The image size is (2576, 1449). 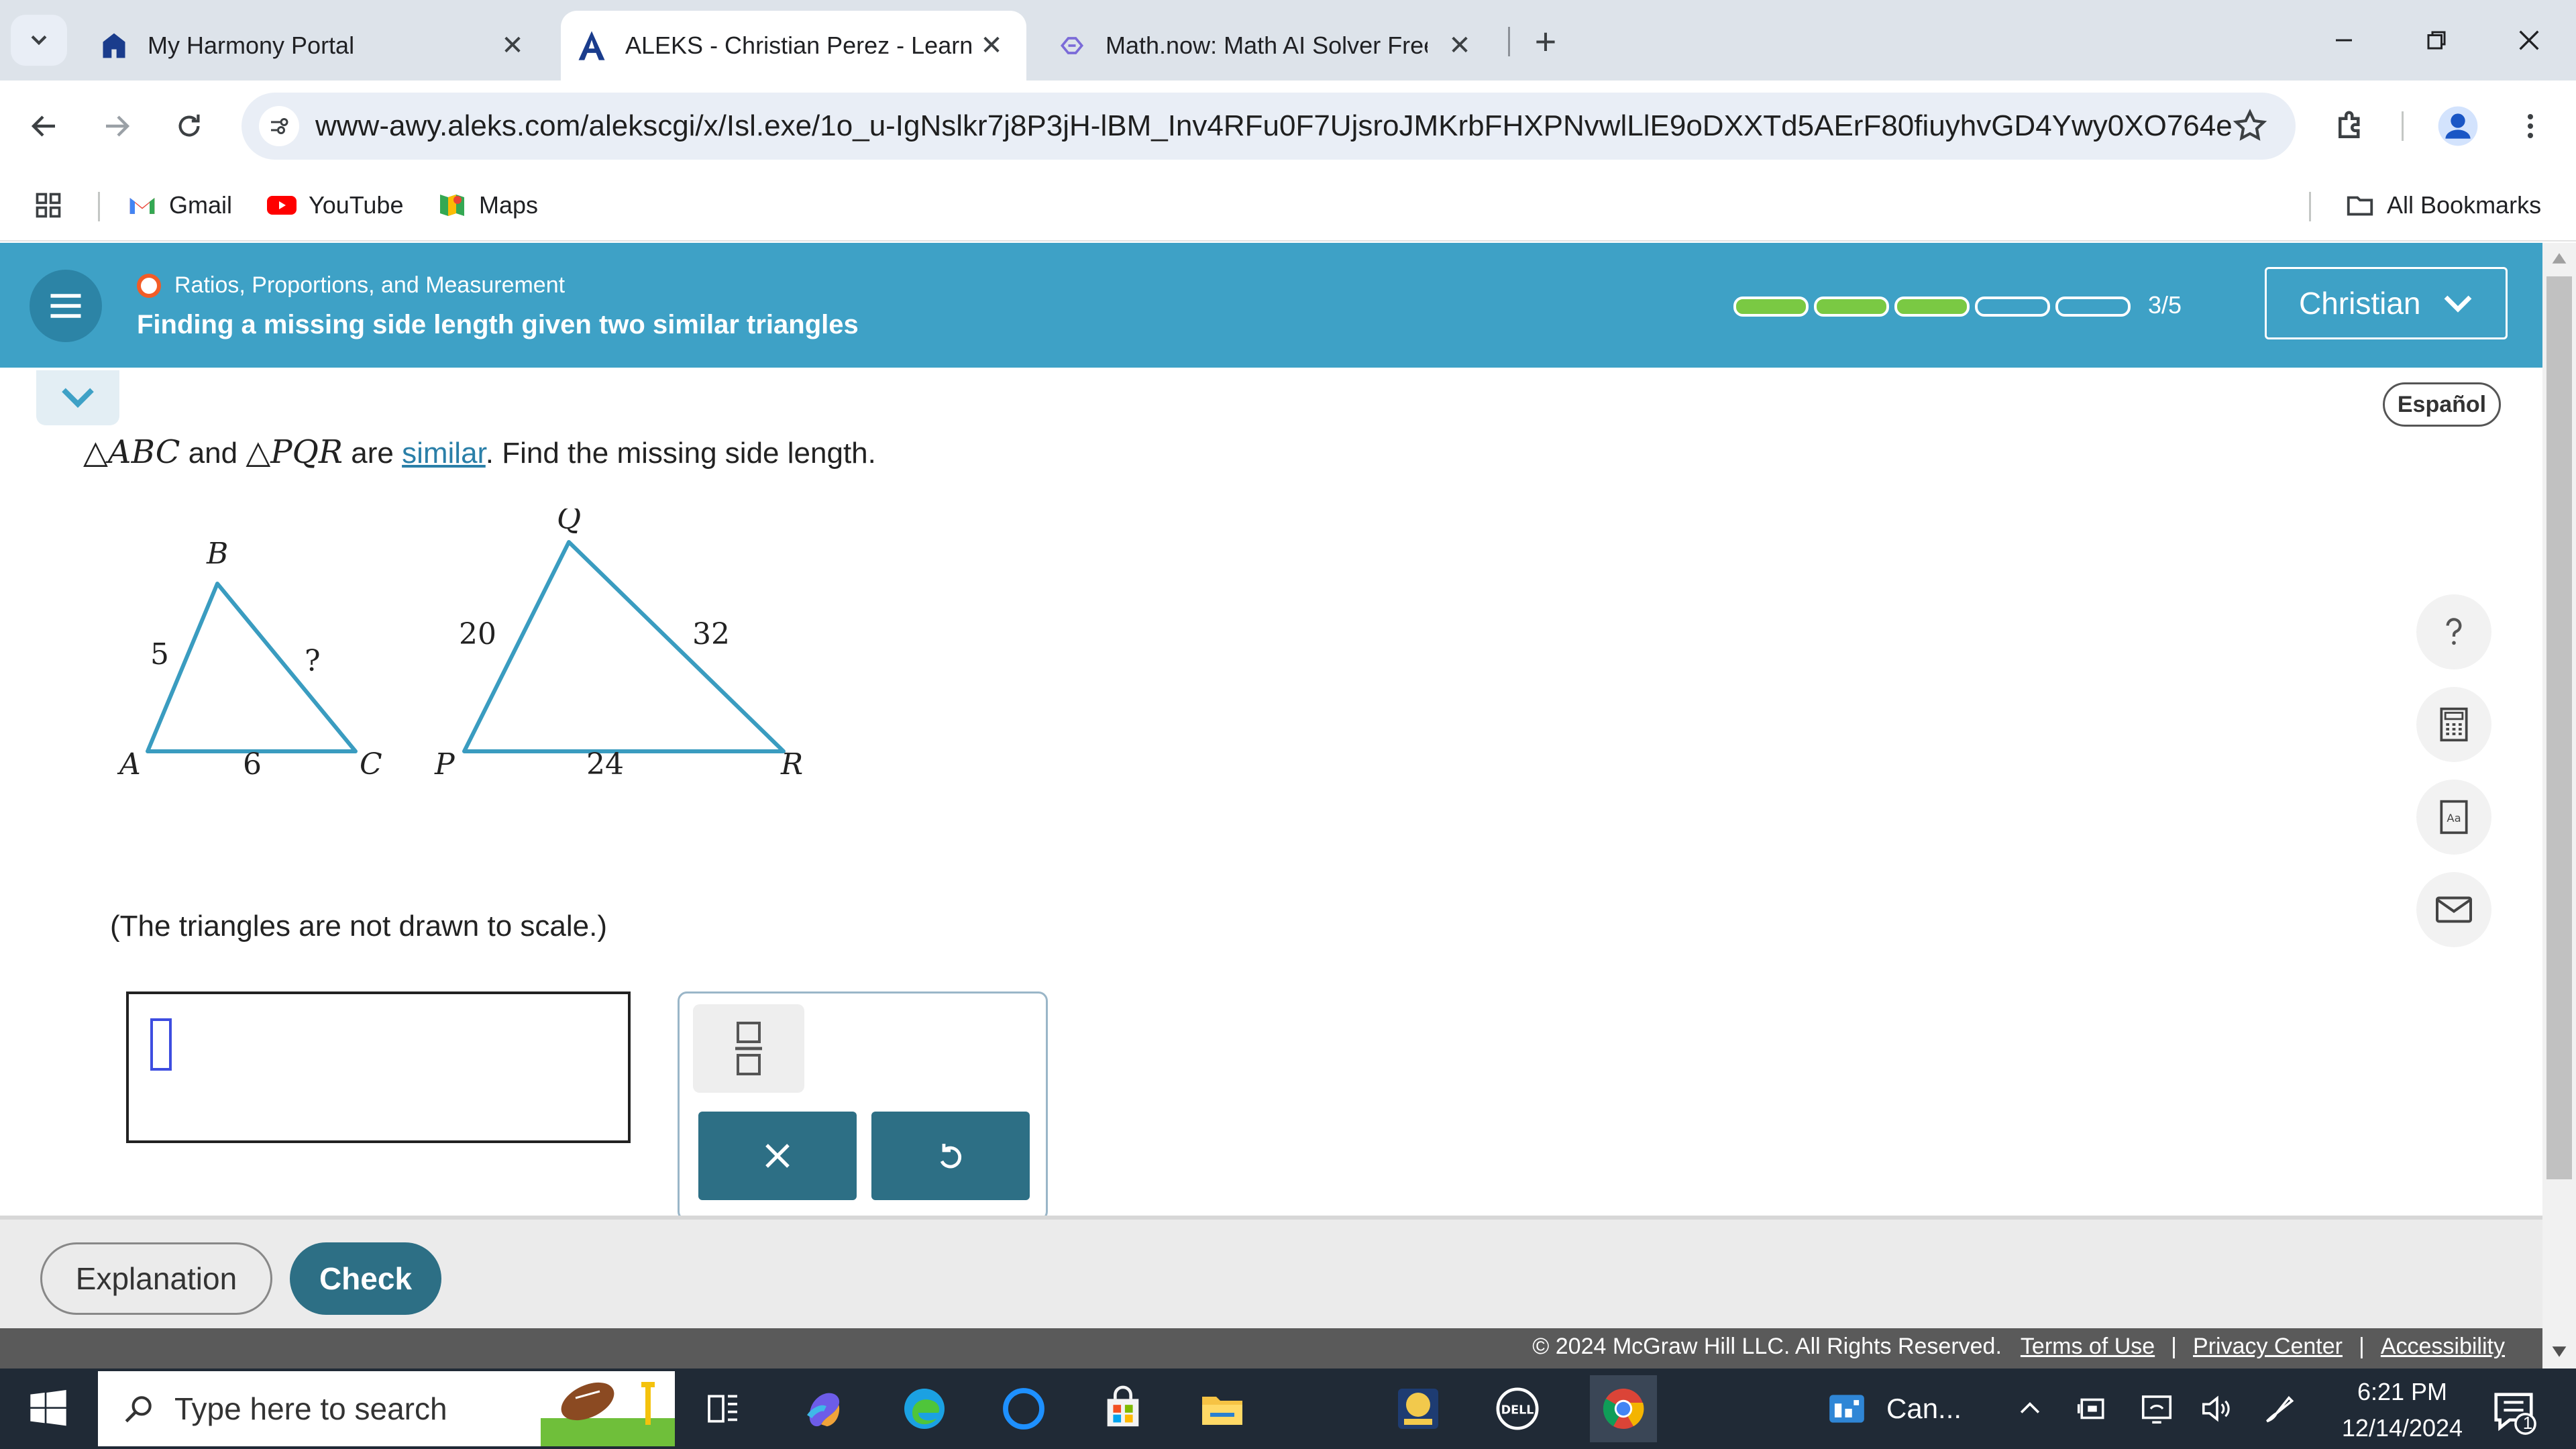 I want to click on close-window-button, so click(x=2529, y=40).